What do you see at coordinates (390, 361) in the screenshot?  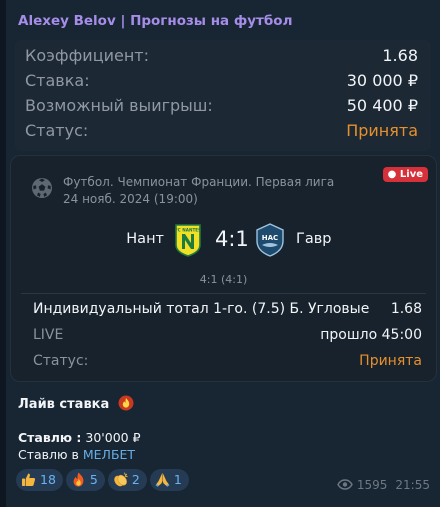 I see `event-status-value: Принята` at bounding box center [390, 361].